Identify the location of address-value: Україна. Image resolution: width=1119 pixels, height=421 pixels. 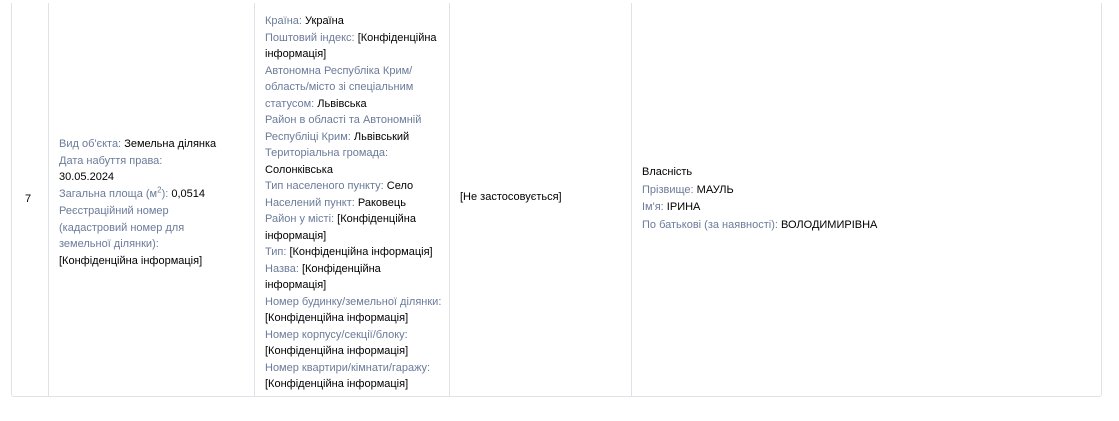
(324, 21).